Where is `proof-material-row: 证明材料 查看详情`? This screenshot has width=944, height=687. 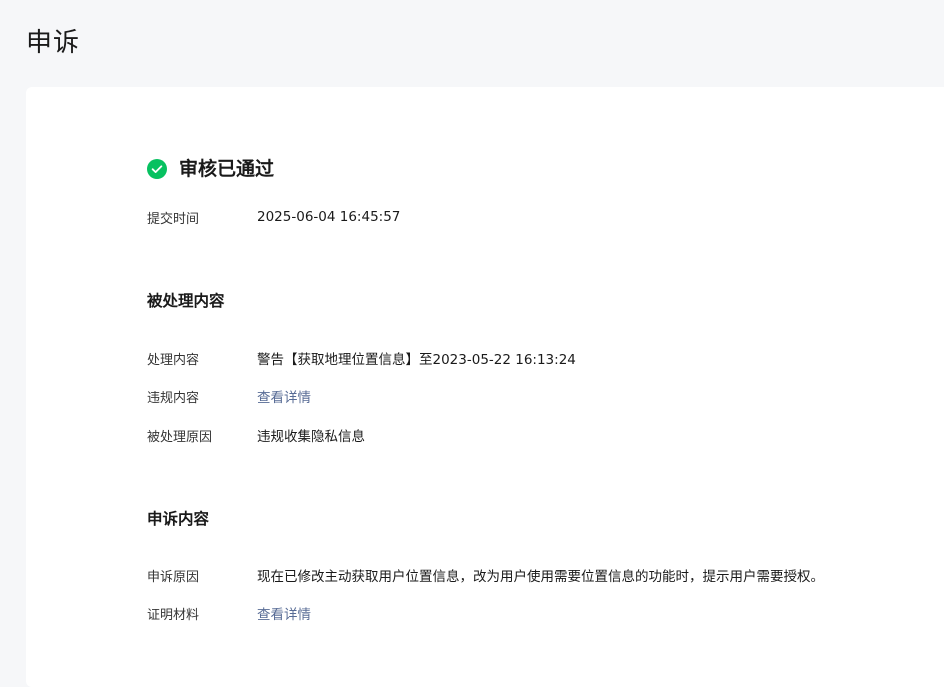 proof-material-row: 证明材料 查看详情 is located at coordinates (229, 613).